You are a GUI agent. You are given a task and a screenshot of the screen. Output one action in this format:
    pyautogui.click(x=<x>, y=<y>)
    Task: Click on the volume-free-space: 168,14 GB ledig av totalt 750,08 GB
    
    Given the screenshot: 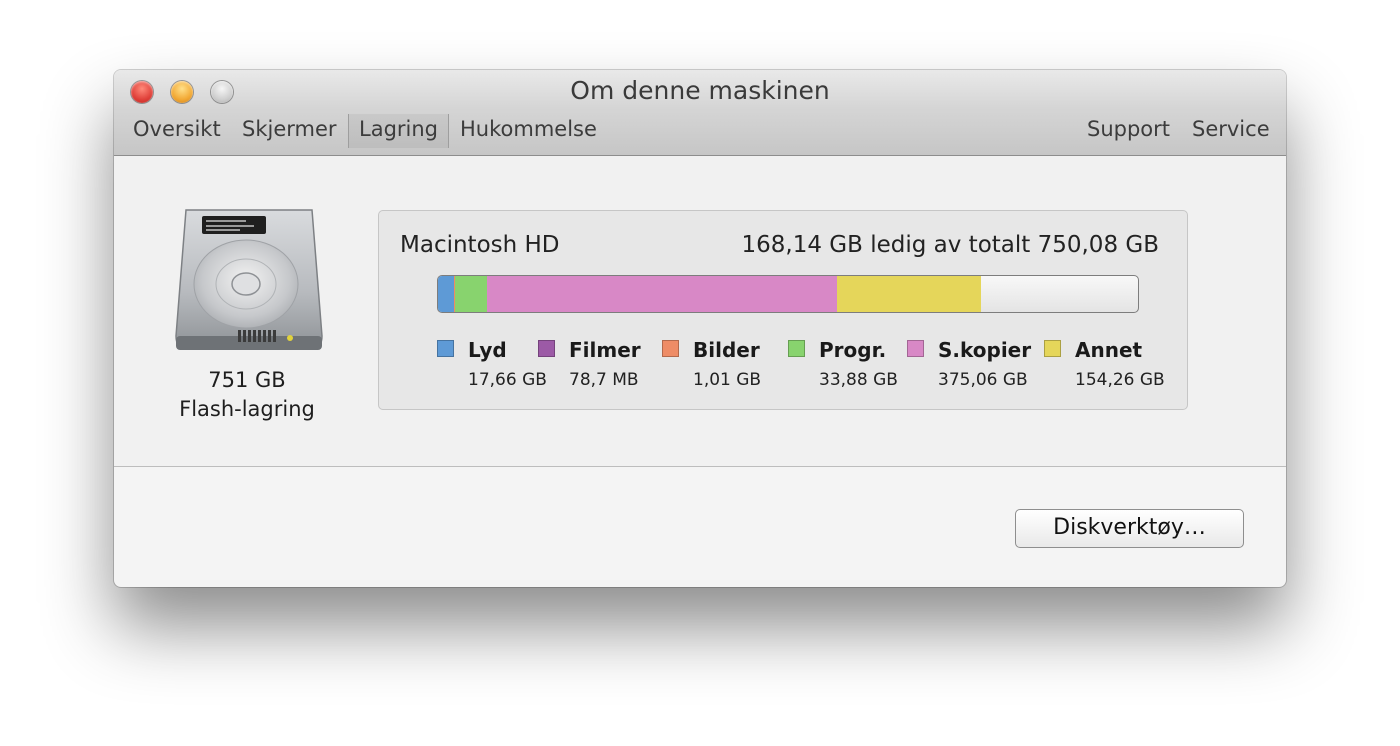 What is the action you would take?
    pyautogui.click(x=950, y=245)
    